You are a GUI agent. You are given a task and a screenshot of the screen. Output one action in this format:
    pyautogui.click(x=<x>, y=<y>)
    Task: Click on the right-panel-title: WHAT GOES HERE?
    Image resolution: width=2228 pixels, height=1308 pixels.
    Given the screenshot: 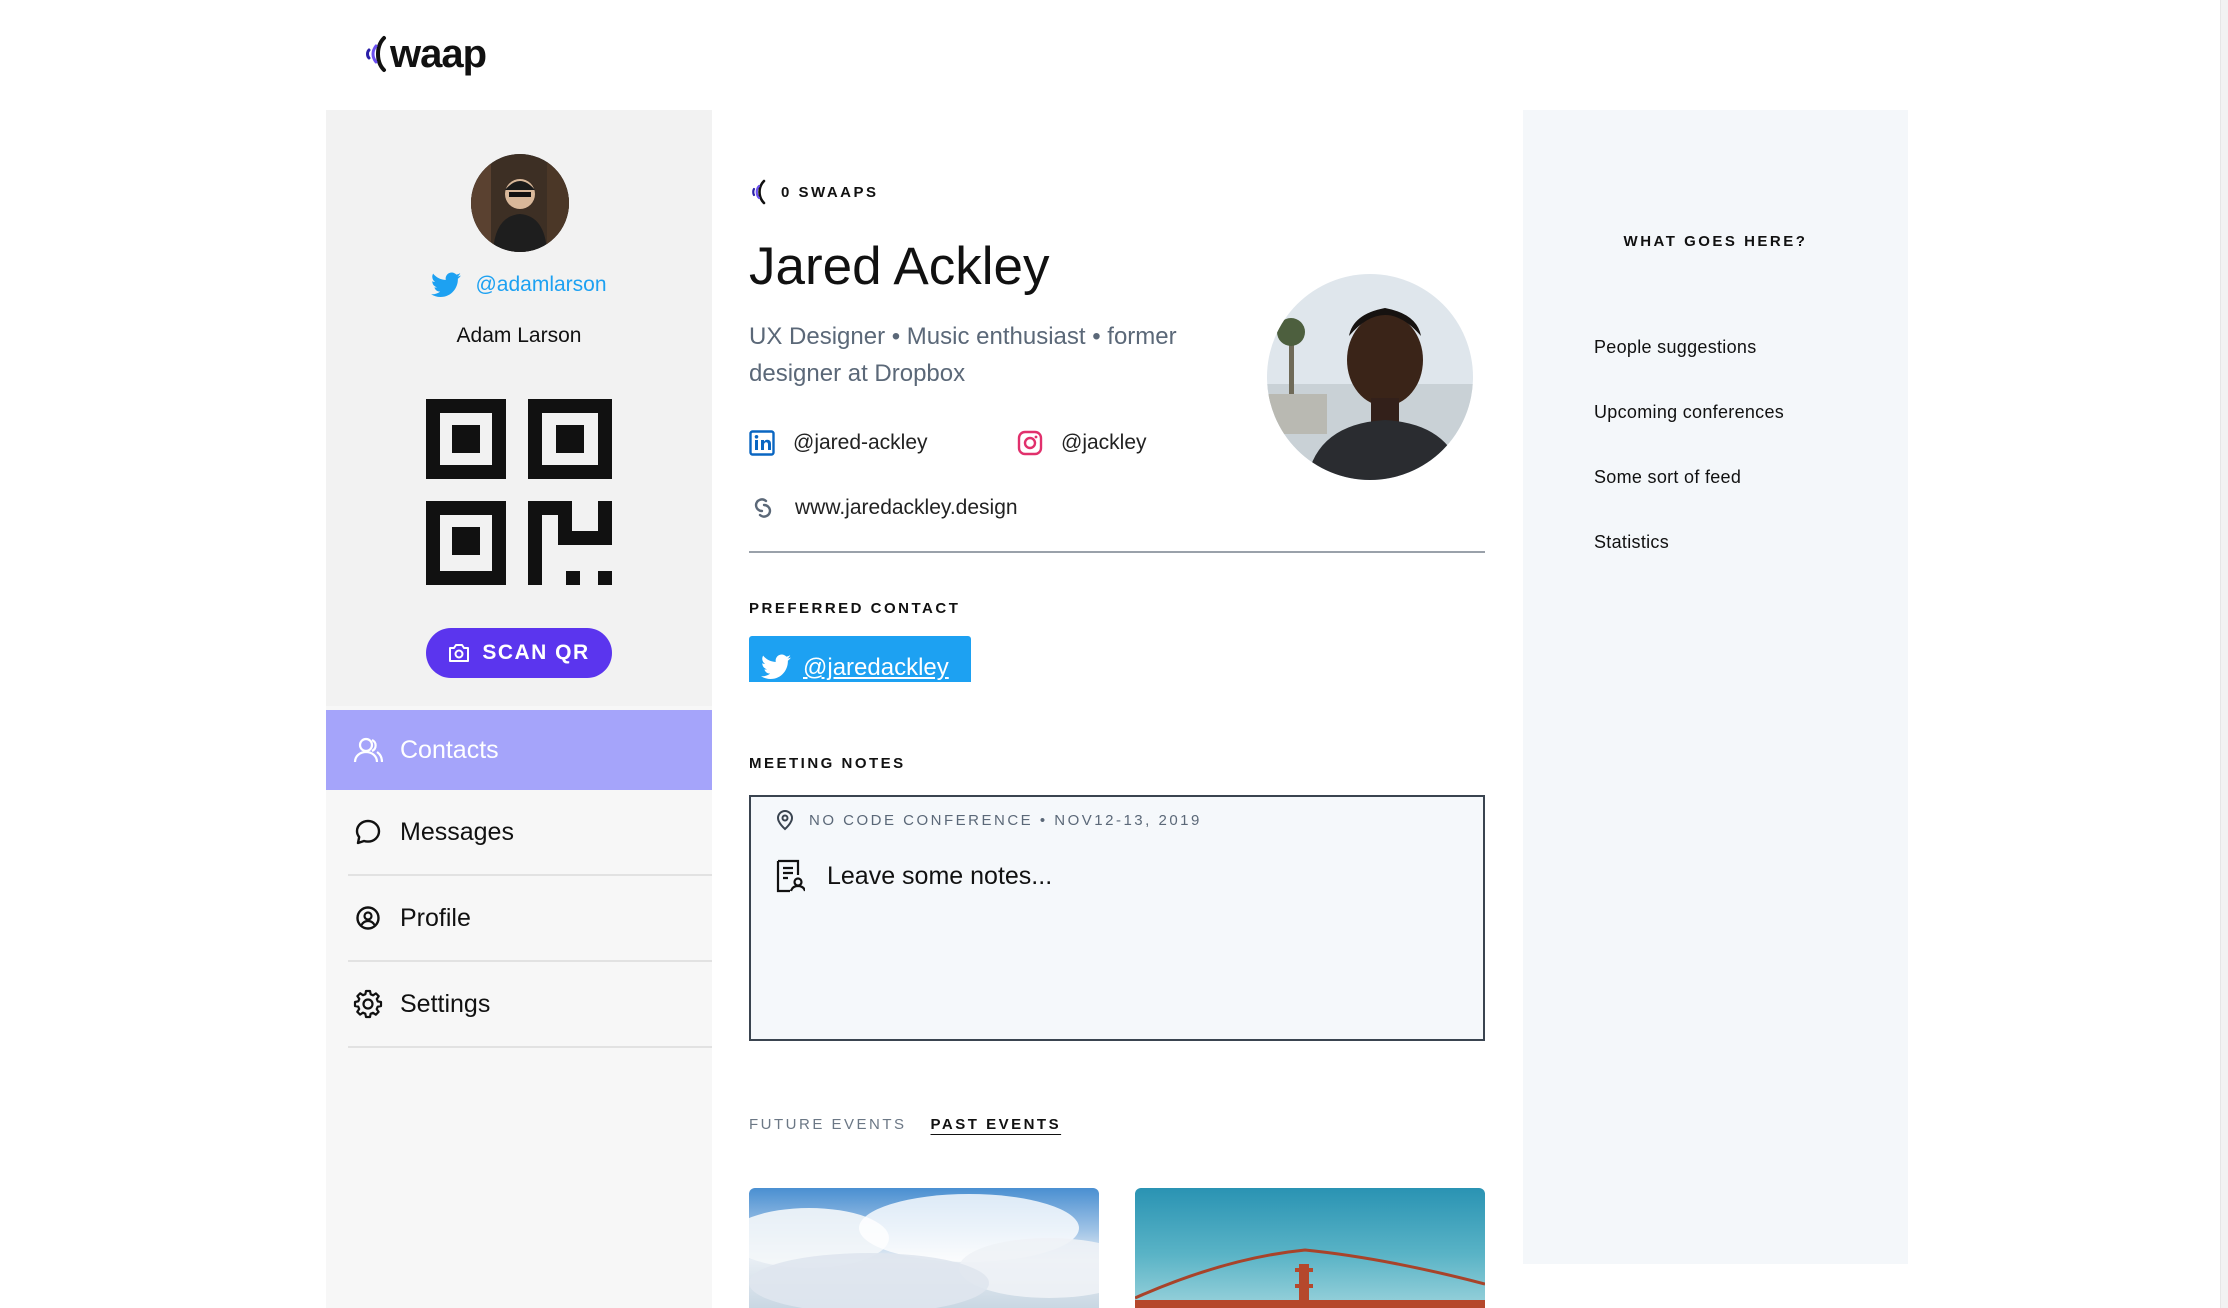 What is the action you would take?
    pyautogui.click(x=1715, y=241)
    